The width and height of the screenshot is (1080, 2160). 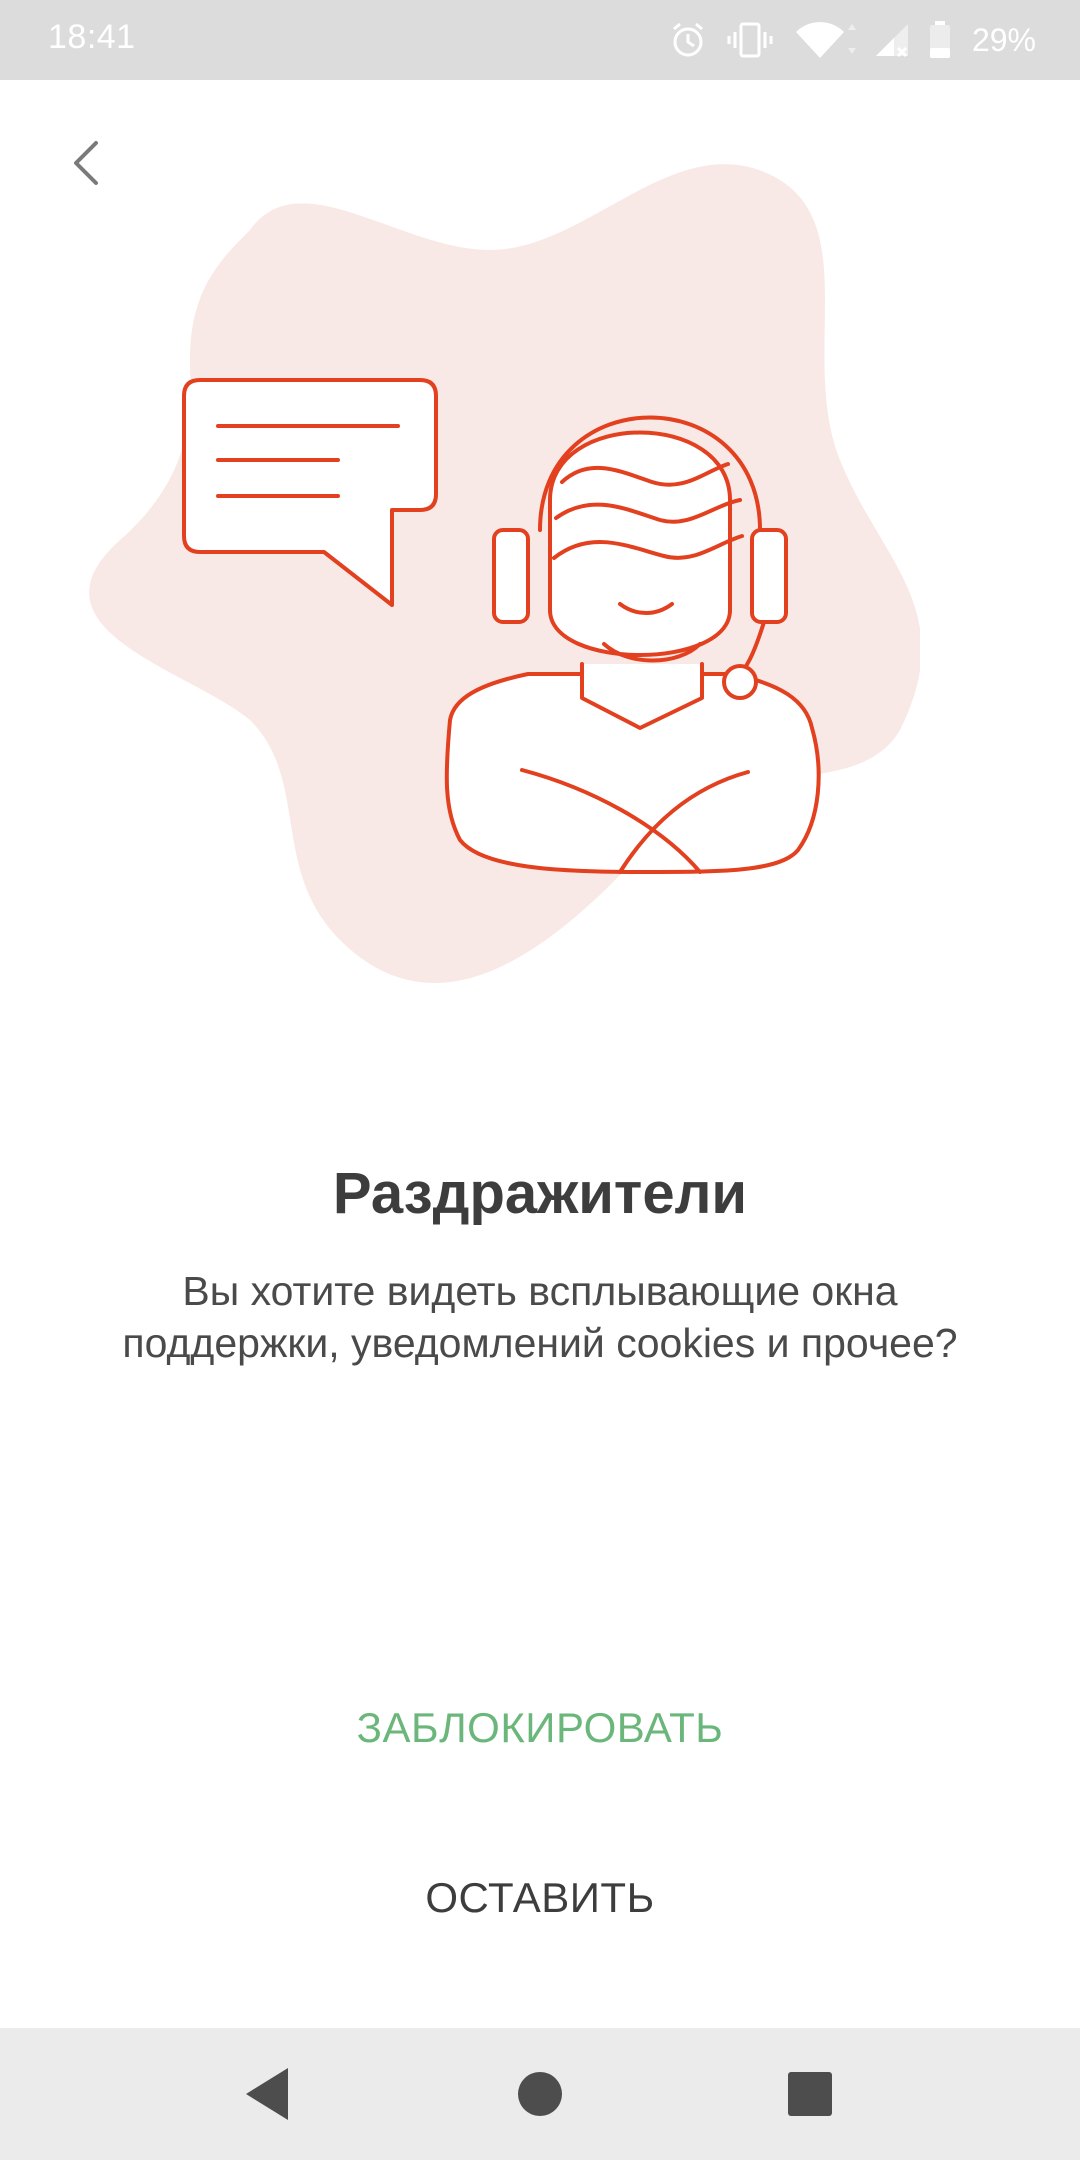 I want to click on back-triangle-icon, so click(x=268, y=2094).